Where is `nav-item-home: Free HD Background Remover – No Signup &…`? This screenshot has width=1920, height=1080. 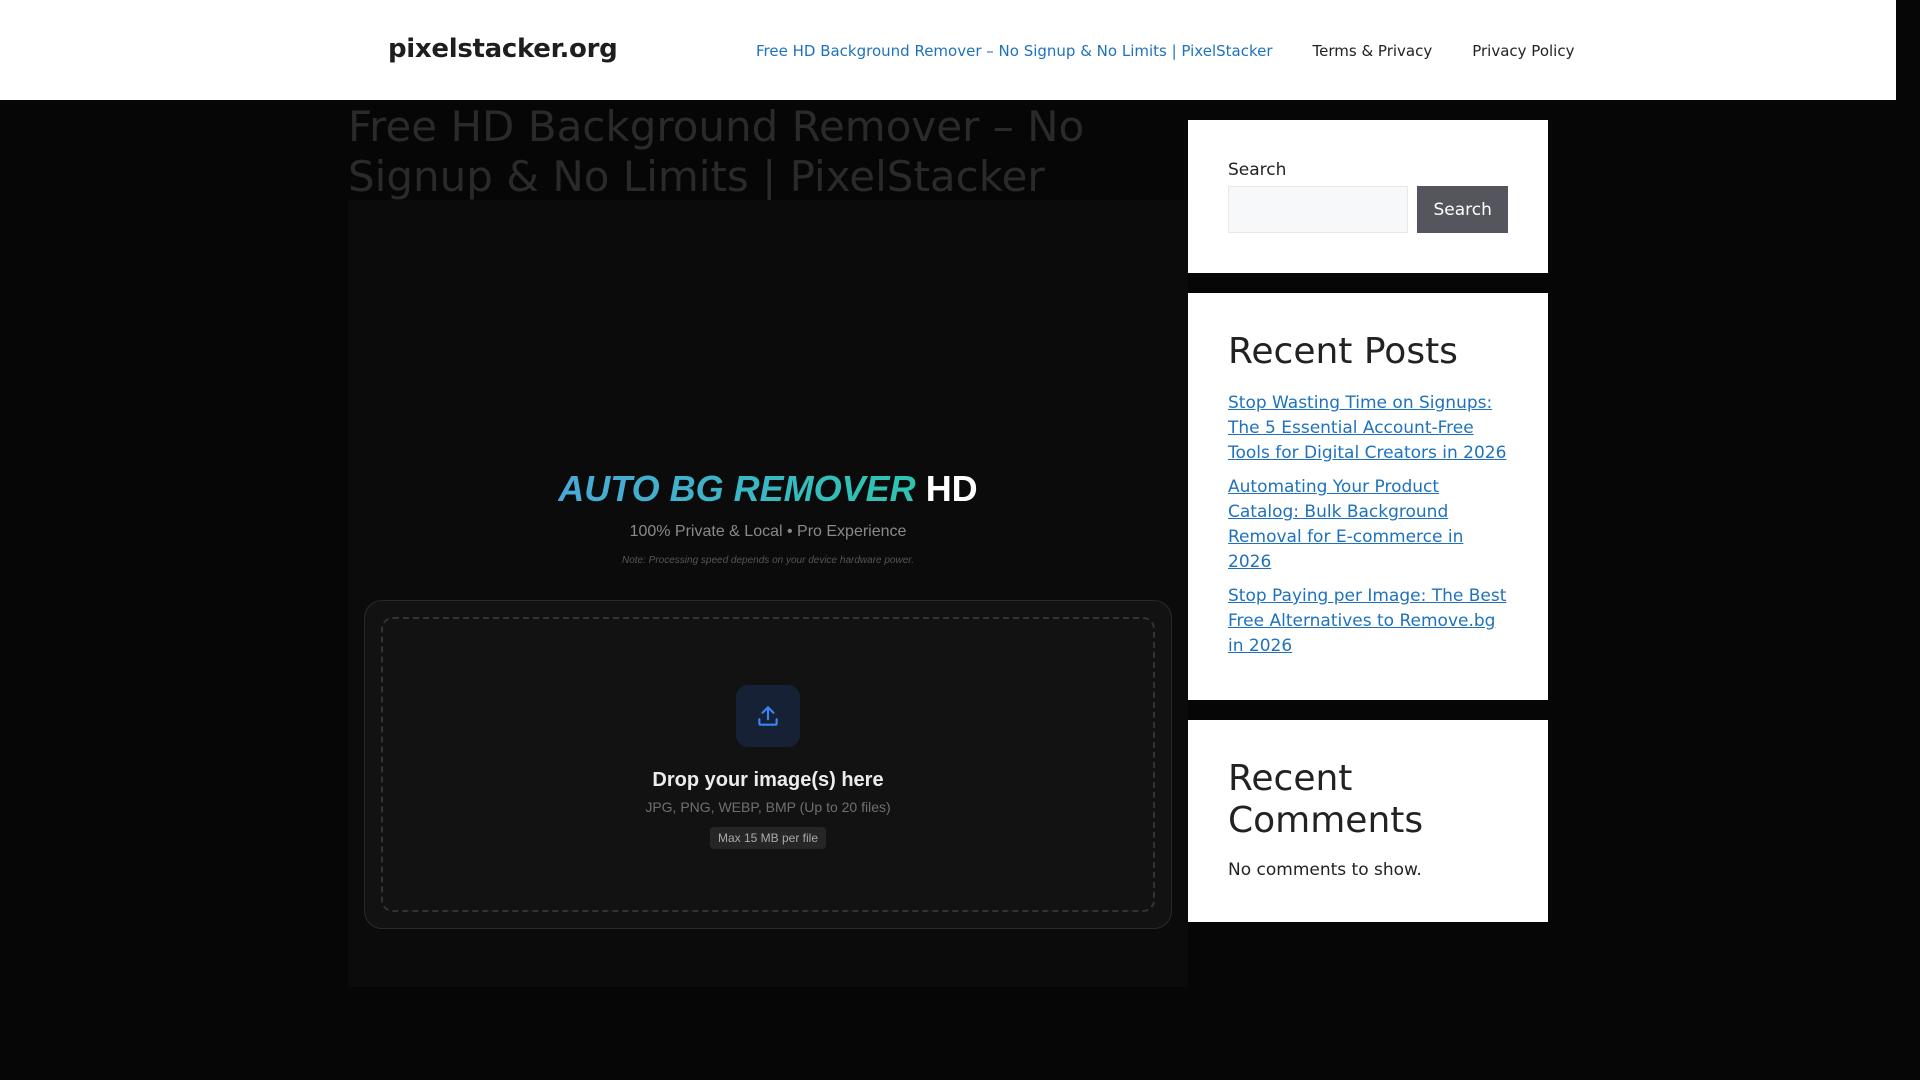 nav-item-home: Free HD Background Remover – No Signup &… is located at coordinates (1014, 51).